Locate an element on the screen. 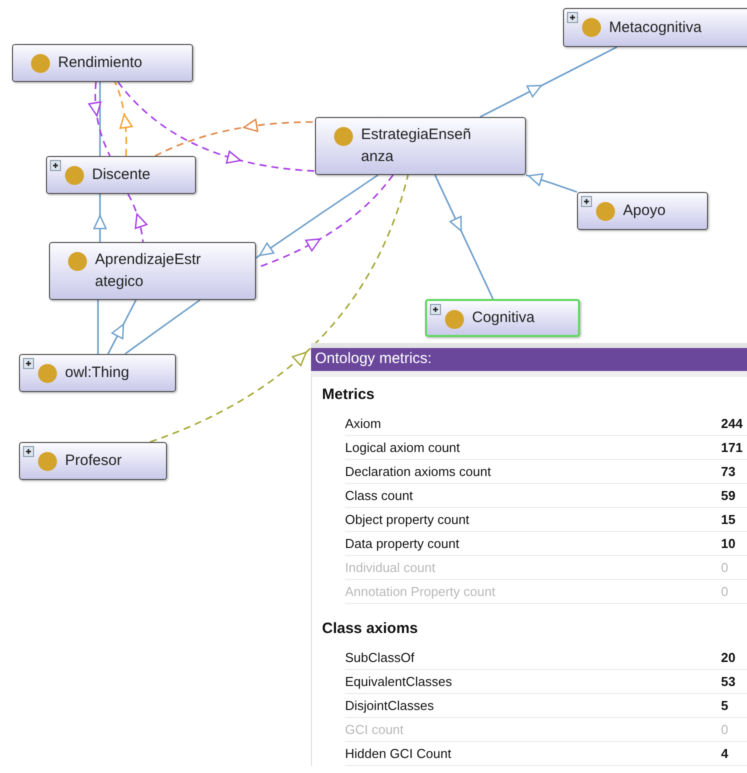 The width and height of the screenshot is (747, 773). metric-value: 171 is located at coordinates (732, 447).